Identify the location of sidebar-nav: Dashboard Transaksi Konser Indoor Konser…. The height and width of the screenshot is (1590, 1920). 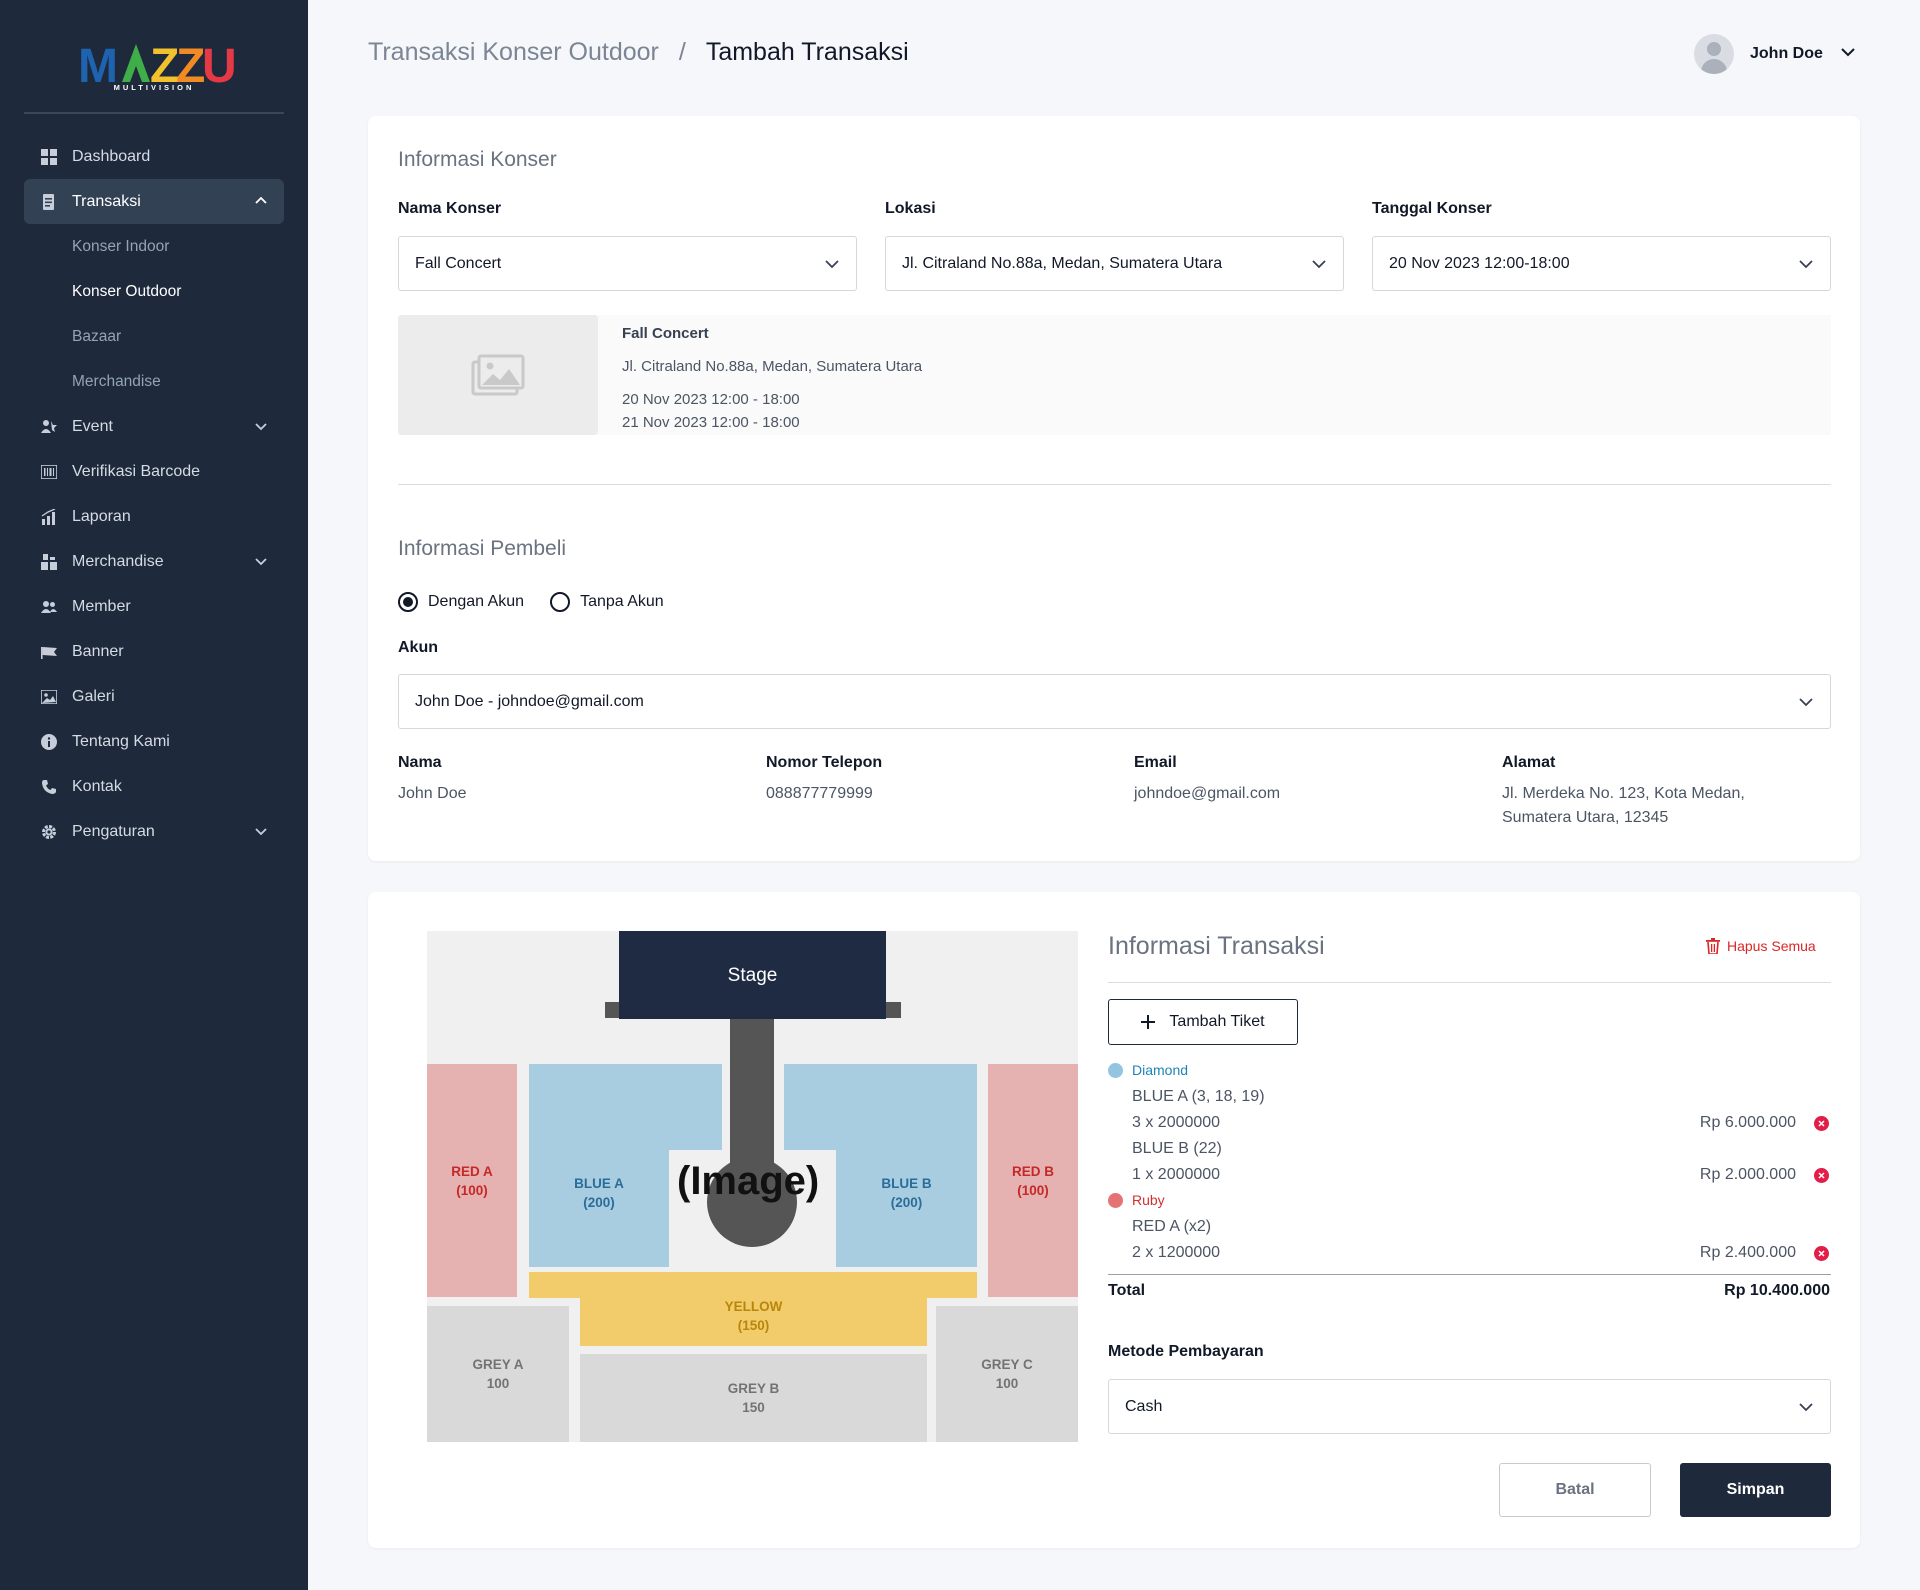
(154, 494).